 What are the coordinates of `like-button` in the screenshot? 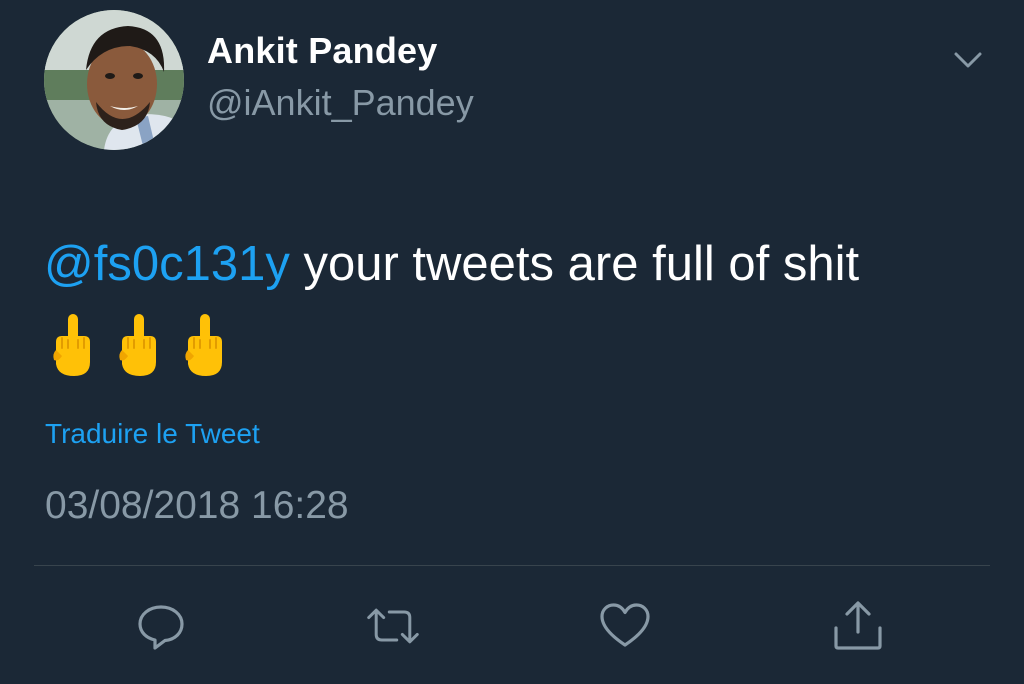 It's located at (625, 626).